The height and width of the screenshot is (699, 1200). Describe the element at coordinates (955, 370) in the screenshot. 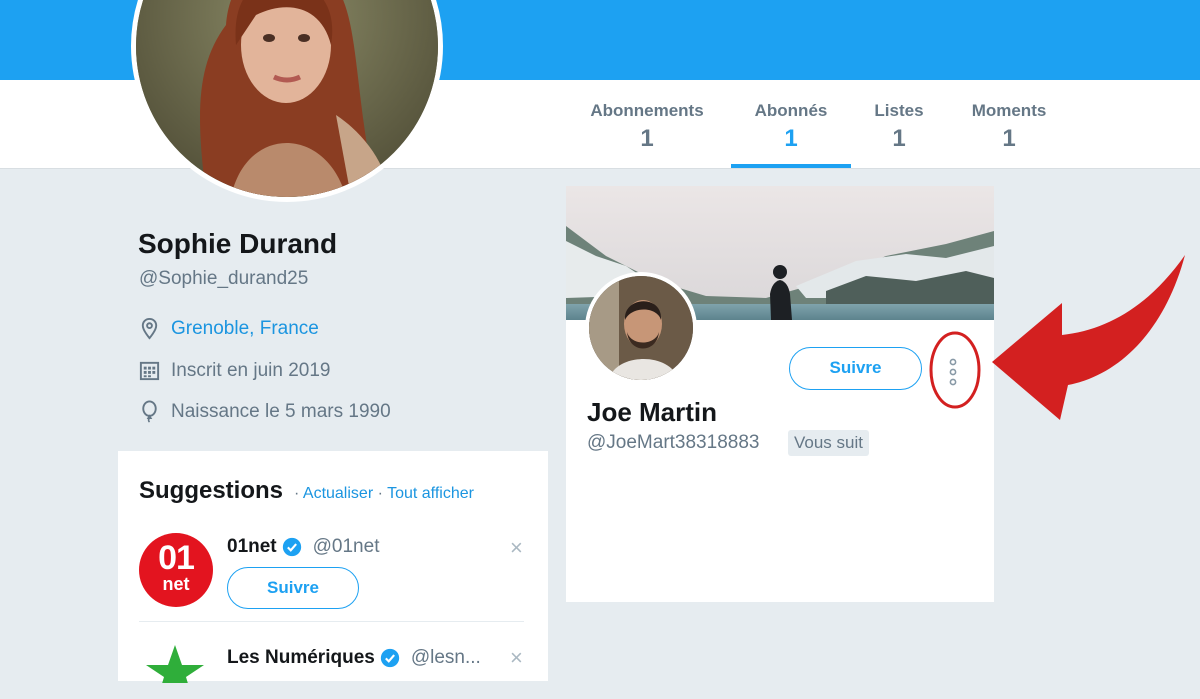

I see `highlight-circle` at that location.